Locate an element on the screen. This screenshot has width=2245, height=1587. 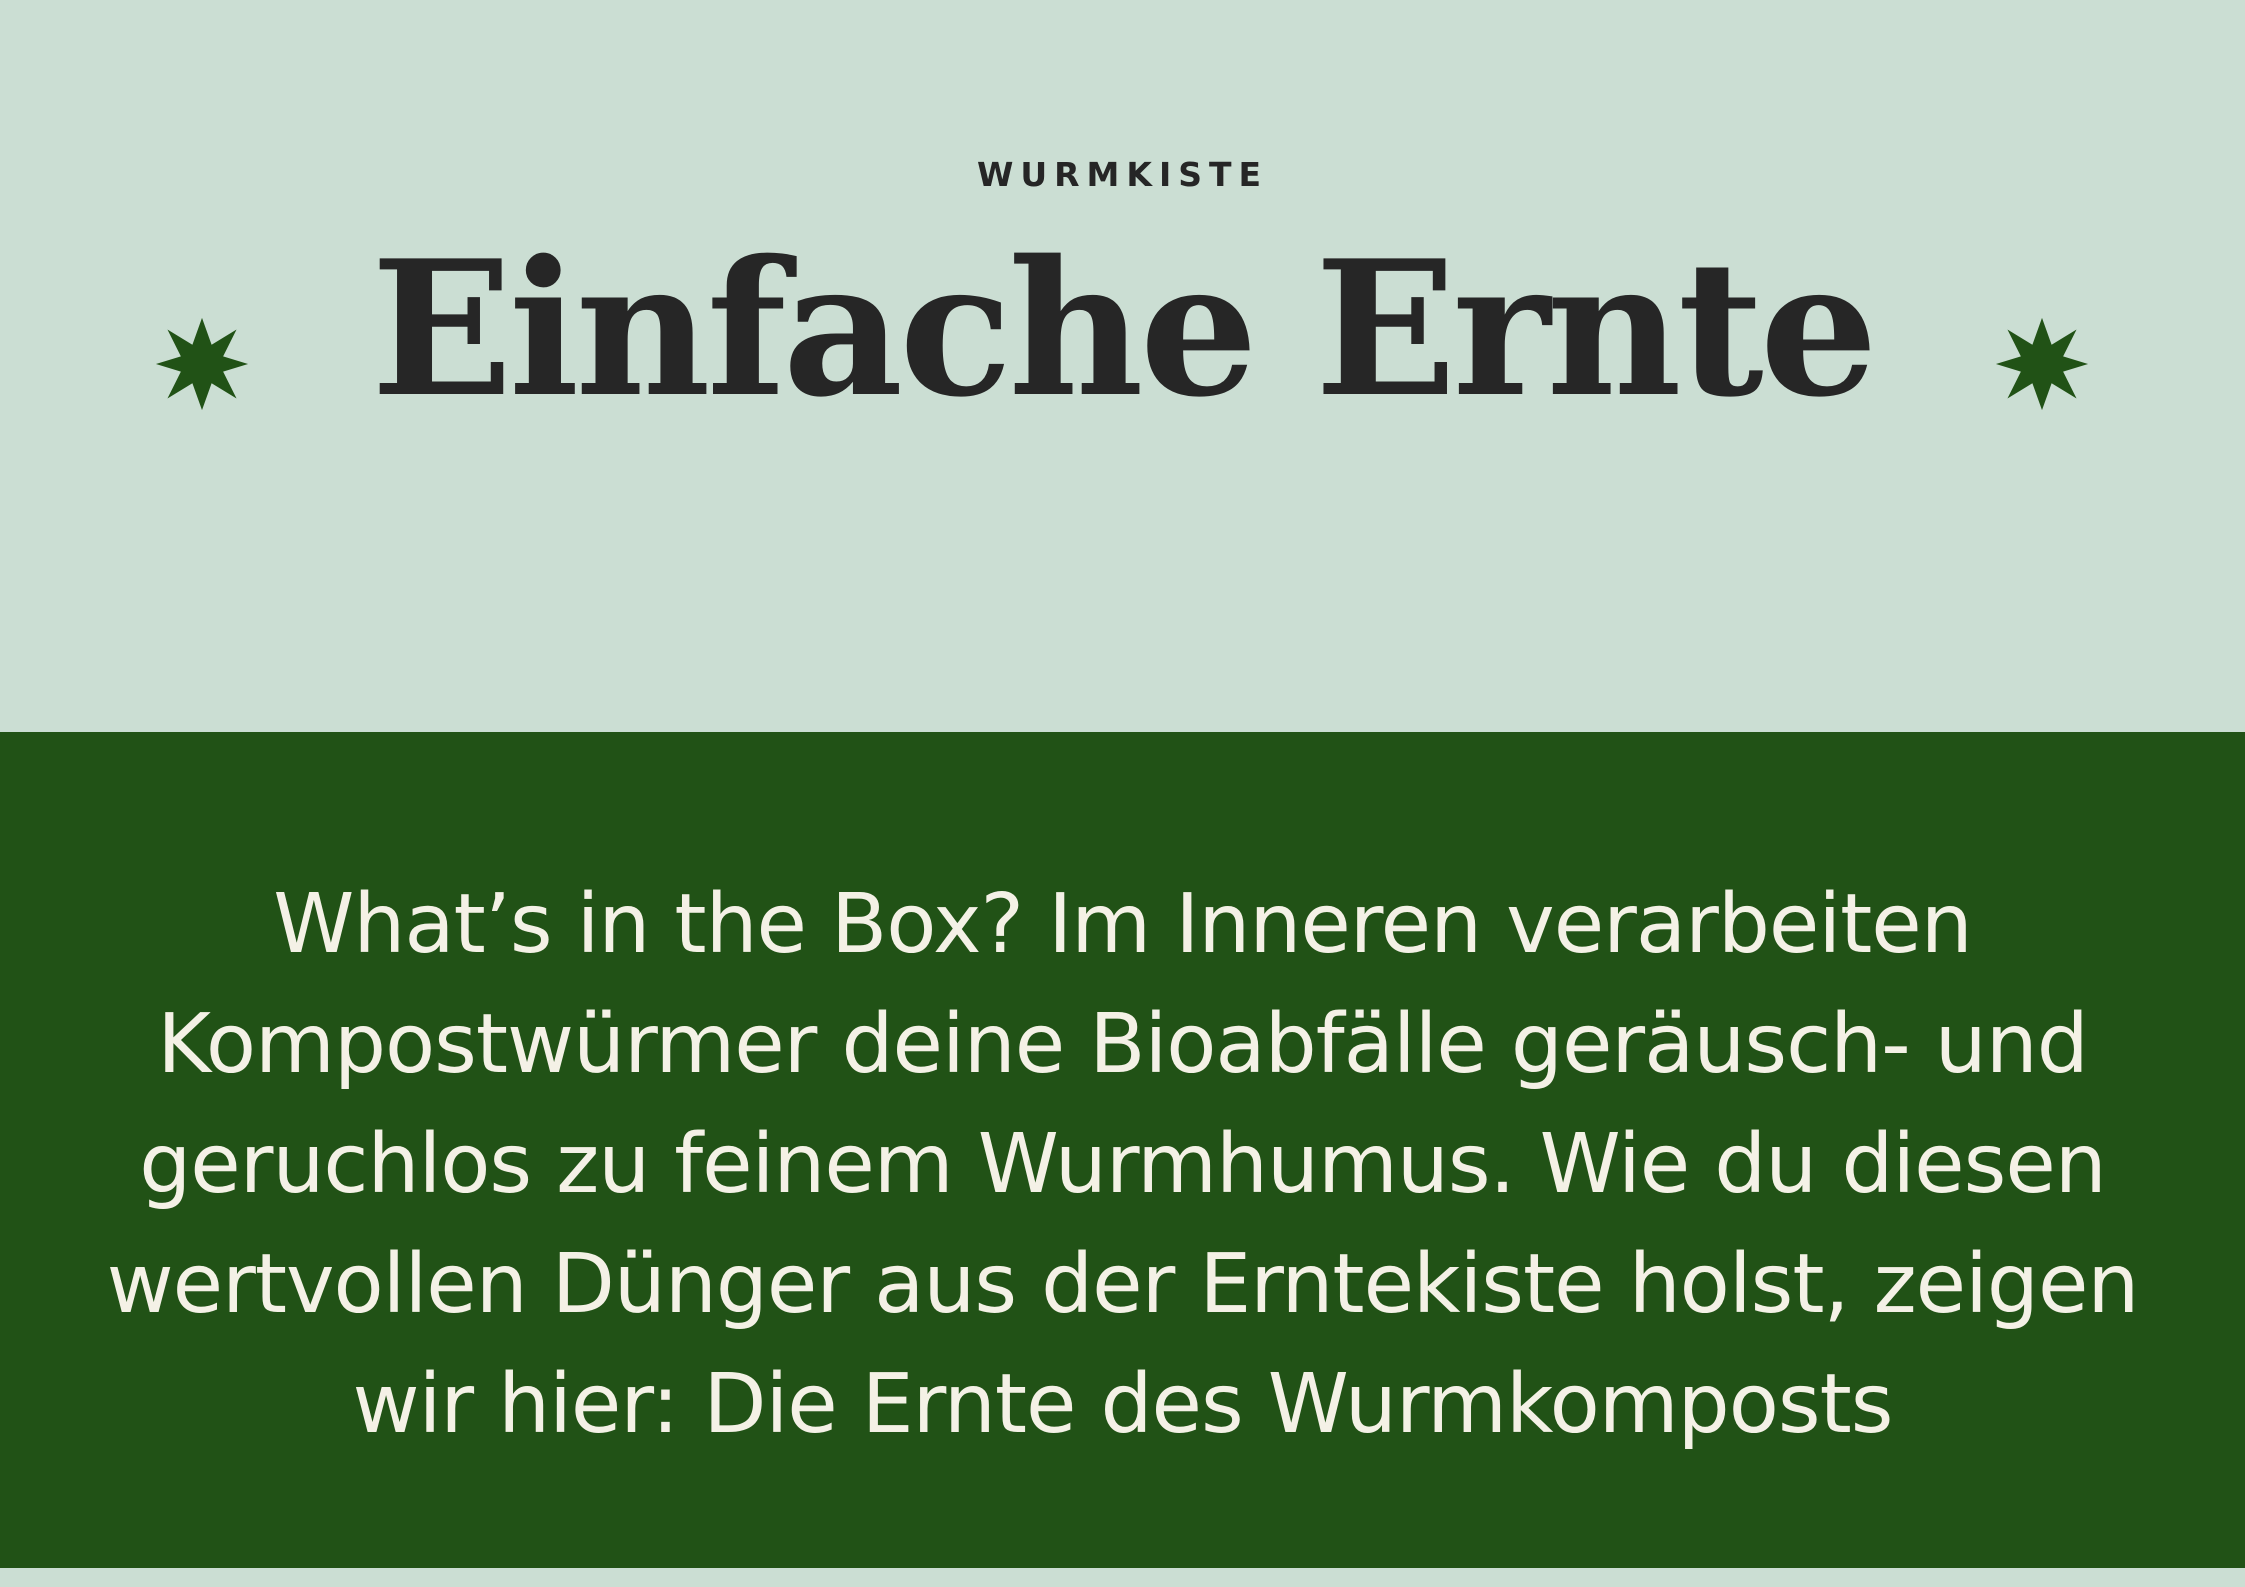
eyebrow-label: WURMKISTE is located at coordinates (1122, 174).